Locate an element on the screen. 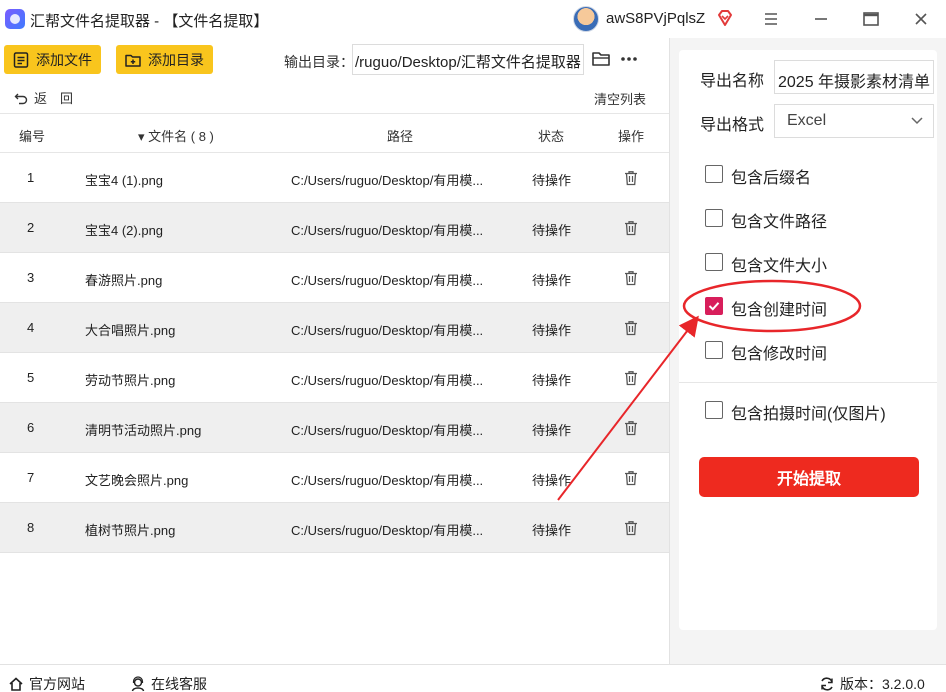  menu-icon is located at coordinates (771, 19).